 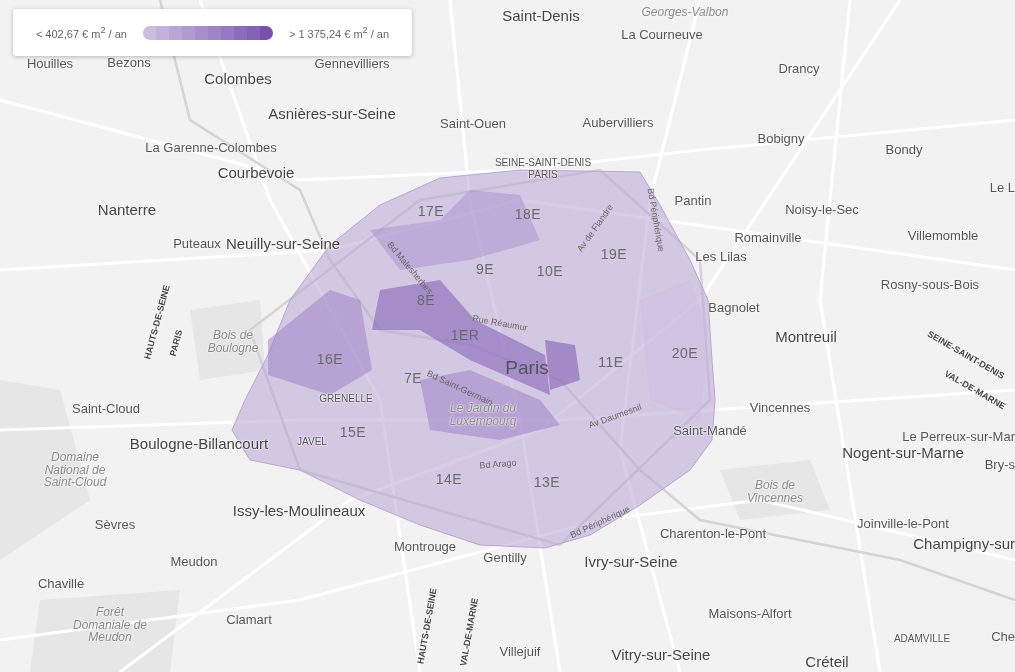 What do you see at coordinates (505, 557) in the screenshot?
I see `place-label: Gentilly` at bounding box center [505, 557].